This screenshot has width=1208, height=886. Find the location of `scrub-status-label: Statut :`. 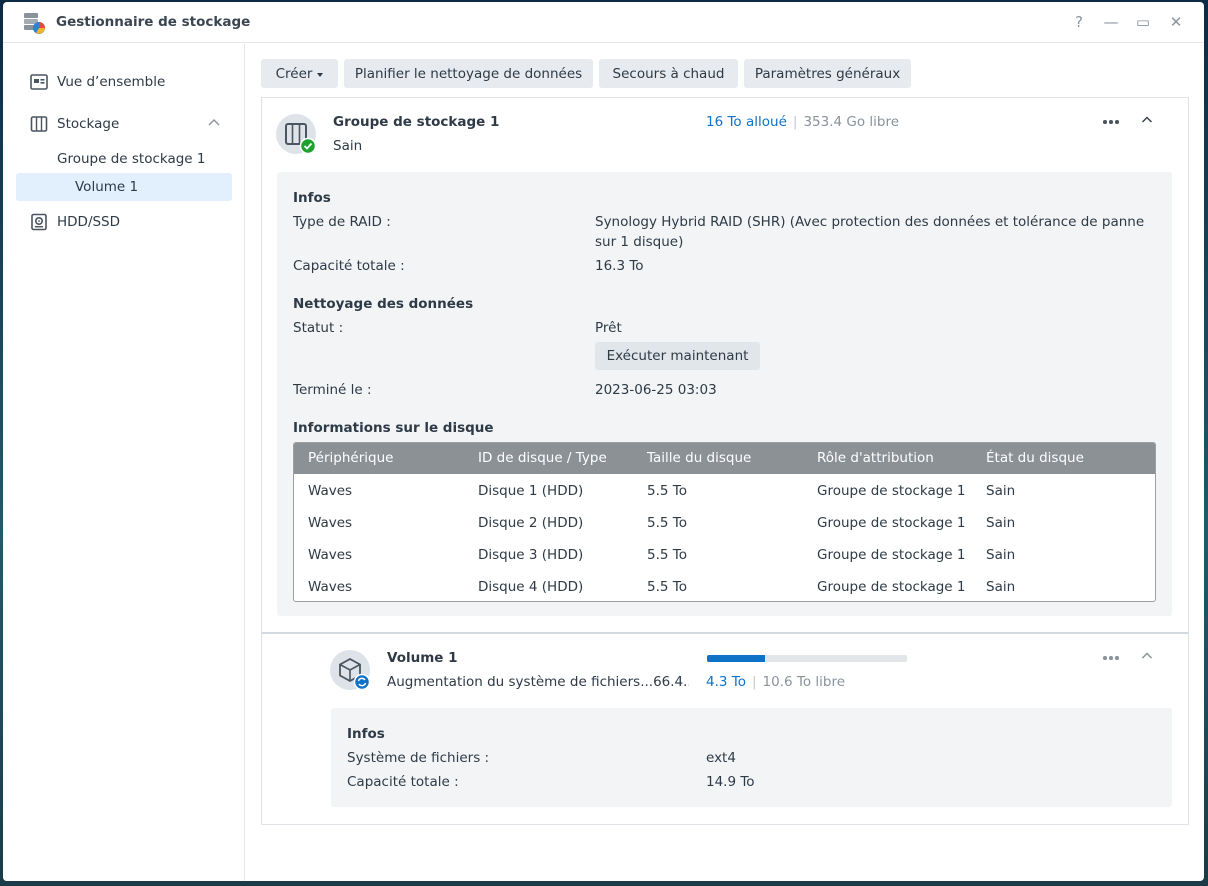

scrub-status-label: Statut : is located at coordinates (318, 328).